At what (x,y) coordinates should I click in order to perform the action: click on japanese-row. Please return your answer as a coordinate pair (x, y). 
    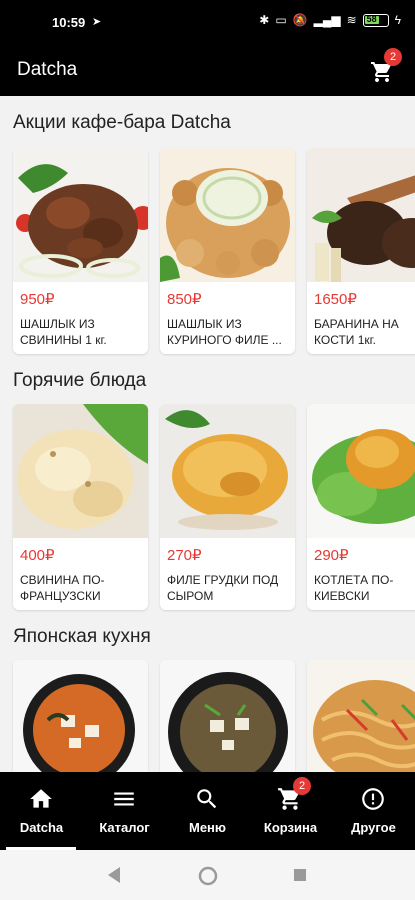
    Looking at the image, I should click on (214, 716).